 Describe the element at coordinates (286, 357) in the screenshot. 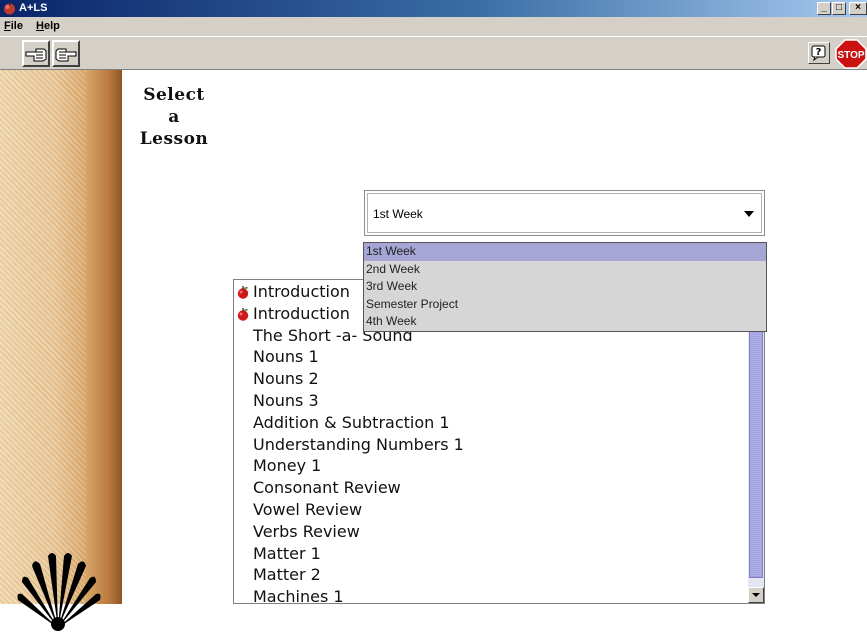

I see `lesson-title: Nouns 1` at that location.